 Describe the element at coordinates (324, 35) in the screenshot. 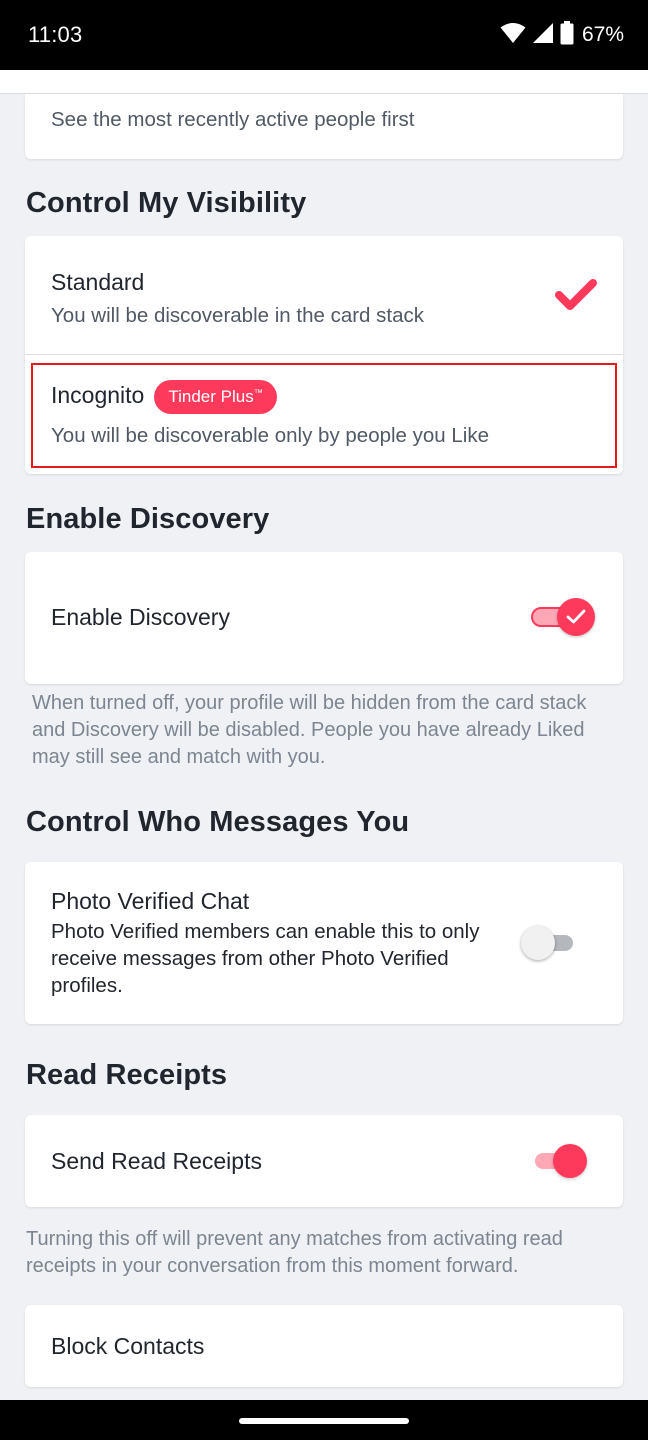

I see `status-bar: 11:03 67%` at that location.